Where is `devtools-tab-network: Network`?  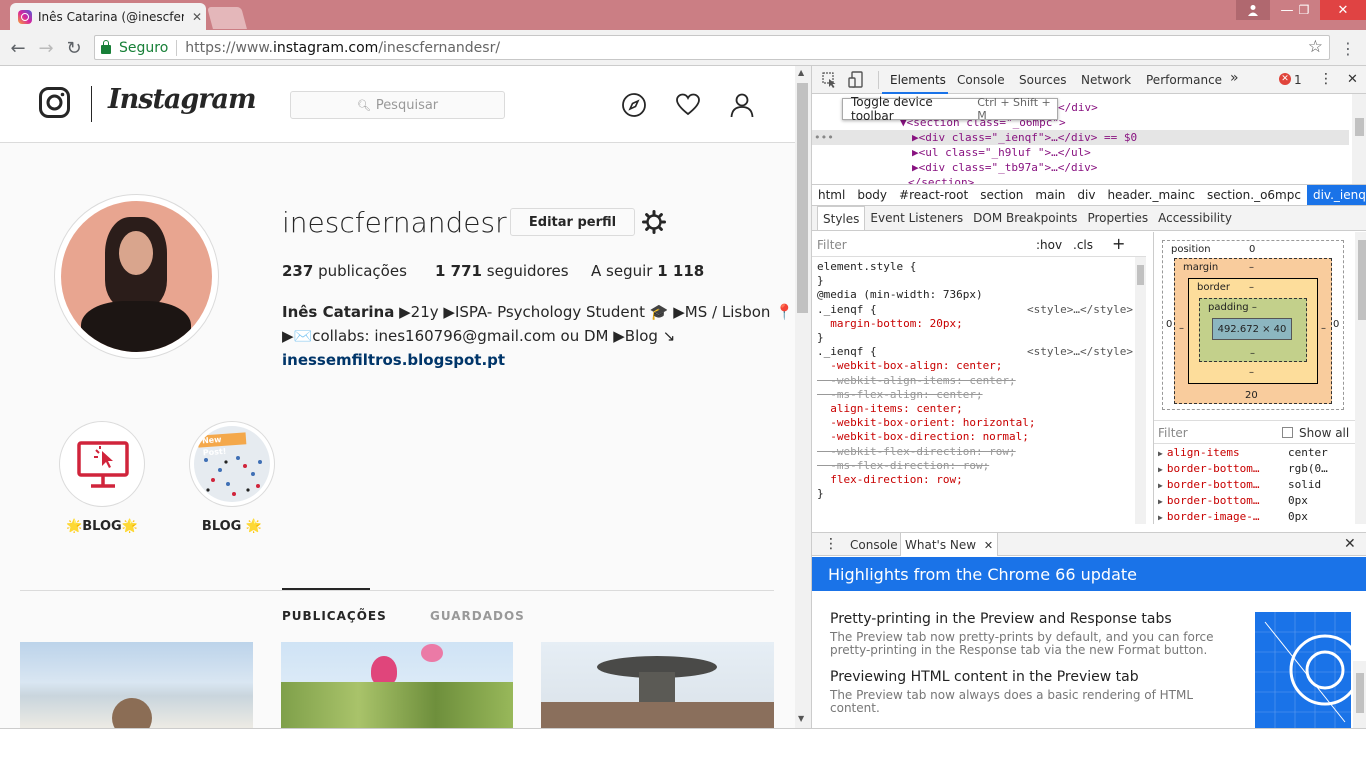 devtools-tab-network: Network is located at coordinates (1106, 80).